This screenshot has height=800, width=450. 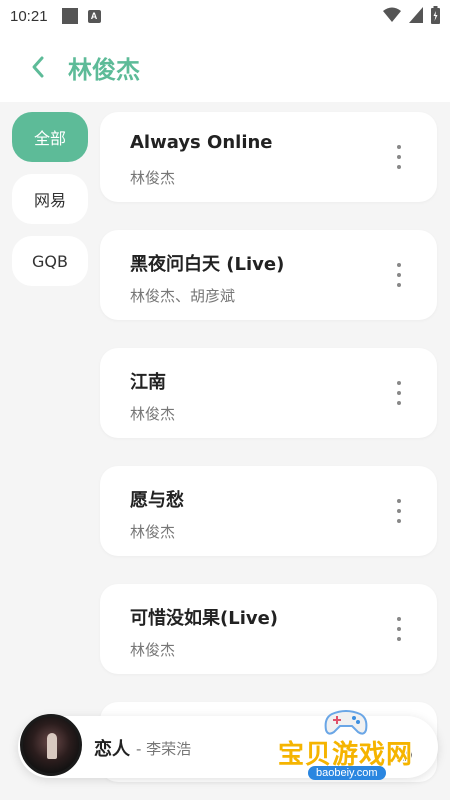 What do you see at coordinates (157, 500) in the screenshot?
I see `song-title: 愿与愁` at bounding box center [157, 500].